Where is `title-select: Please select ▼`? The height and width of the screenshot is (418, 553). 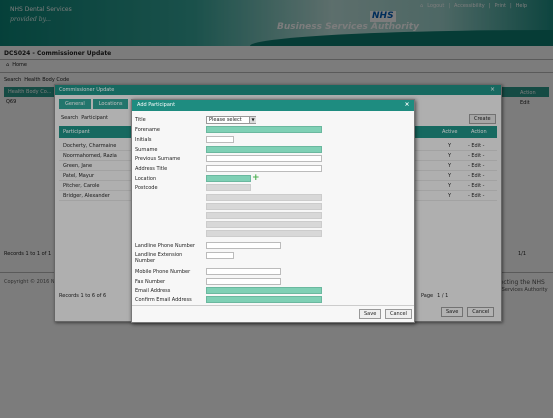 title-select: Please select ▼ is located at coordinates (231, 120).